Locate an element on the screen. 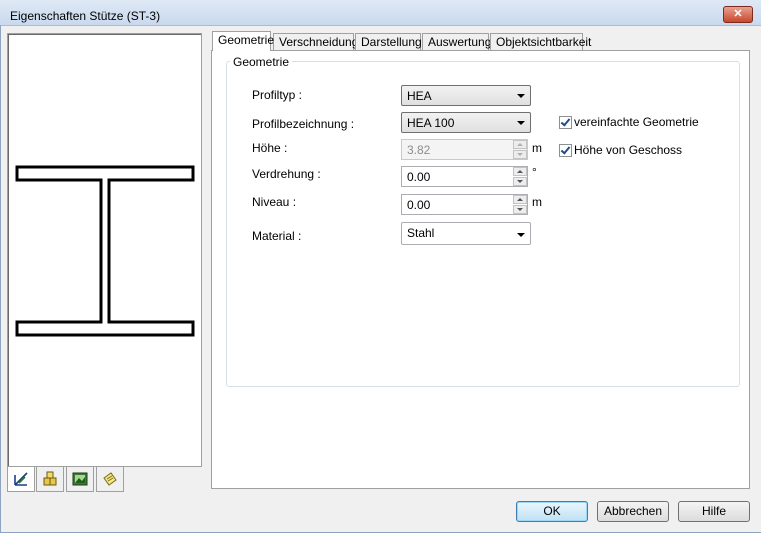 The image size is (761, 533). checkbox-label: Höhe von Geschoss is located at coordinates (628, 150).